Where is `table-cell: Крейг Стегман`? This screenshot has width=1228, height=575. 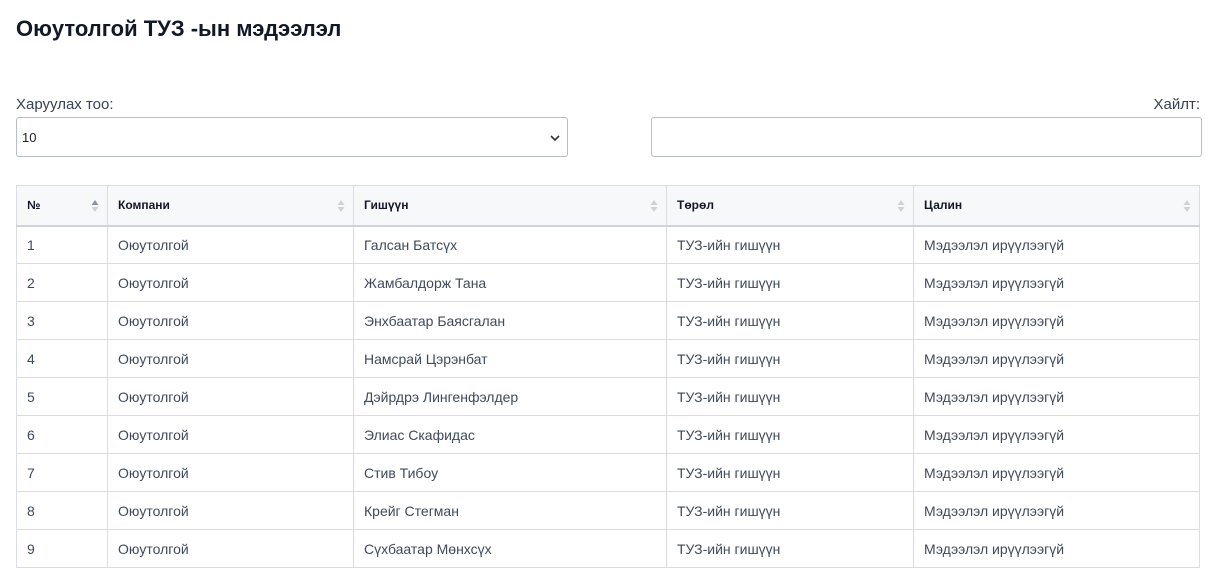
table-cell: Крейг Стегман is located at coordinates (510, 510).